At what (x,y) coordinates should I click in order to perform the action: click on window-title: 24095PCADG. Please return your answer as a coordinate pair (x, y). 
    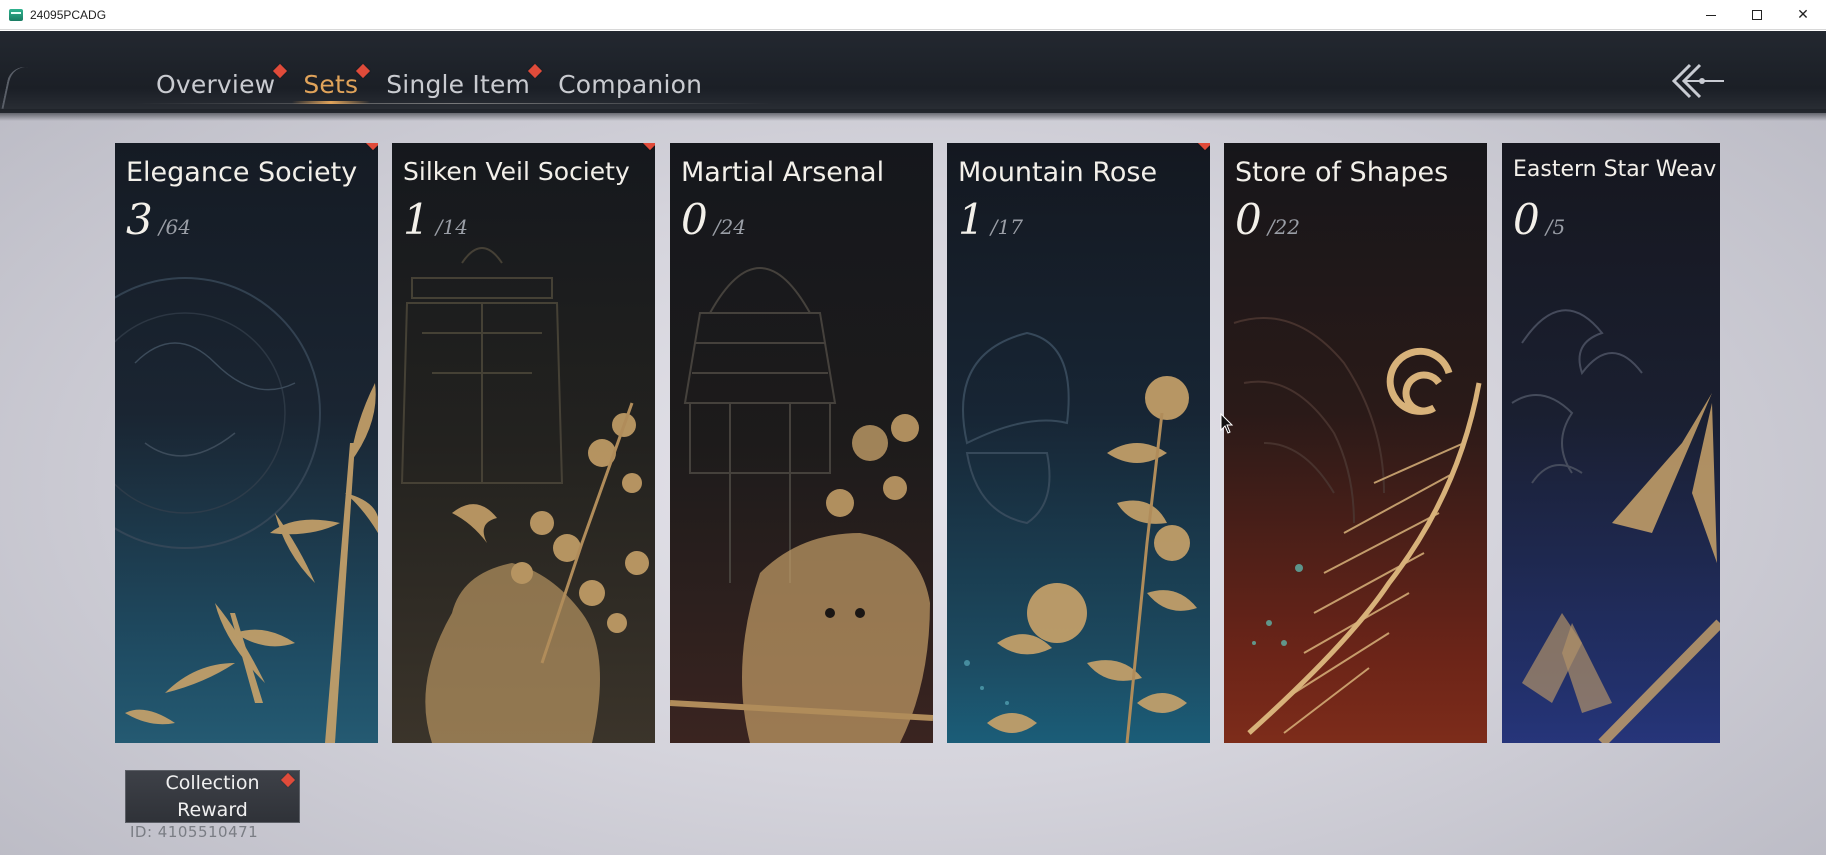
    Looking at the image, I should click on (68, 14).